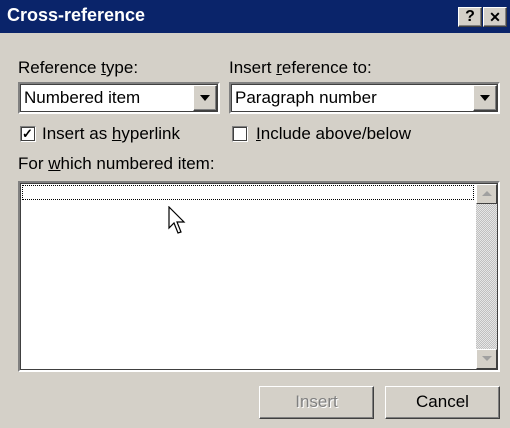  I want to click on arrow-down-icon, so click(487, 358).